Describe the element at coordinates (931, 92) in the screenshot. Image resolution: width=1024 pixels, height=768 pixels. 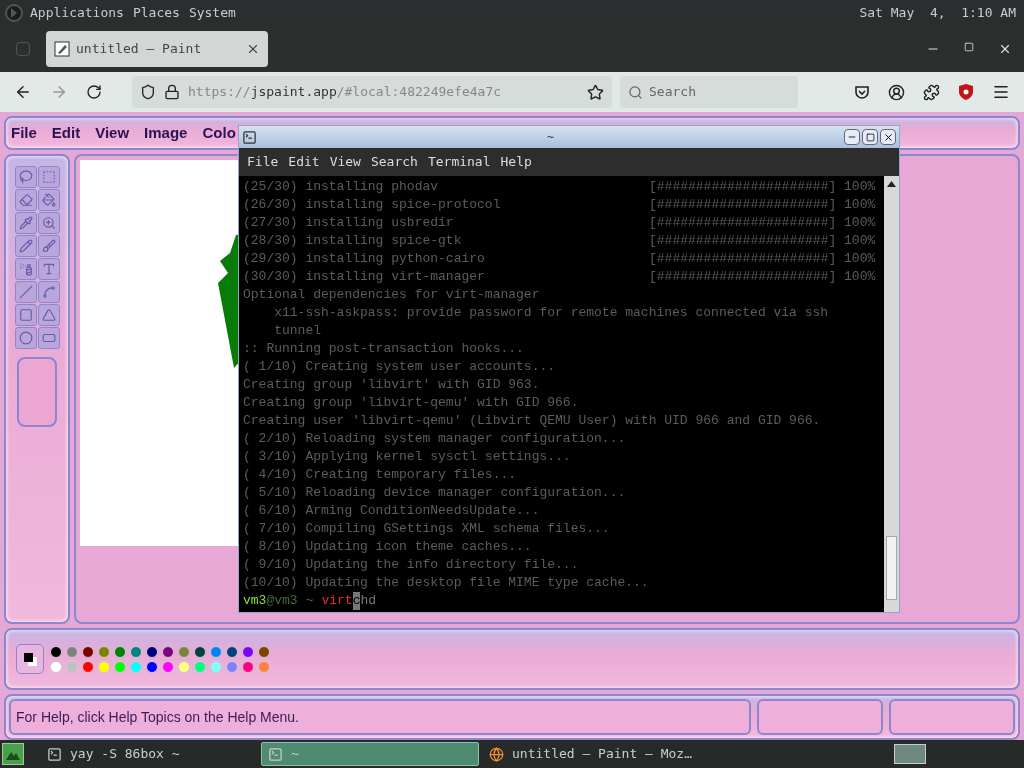
I see `extensions-icon` at that location.